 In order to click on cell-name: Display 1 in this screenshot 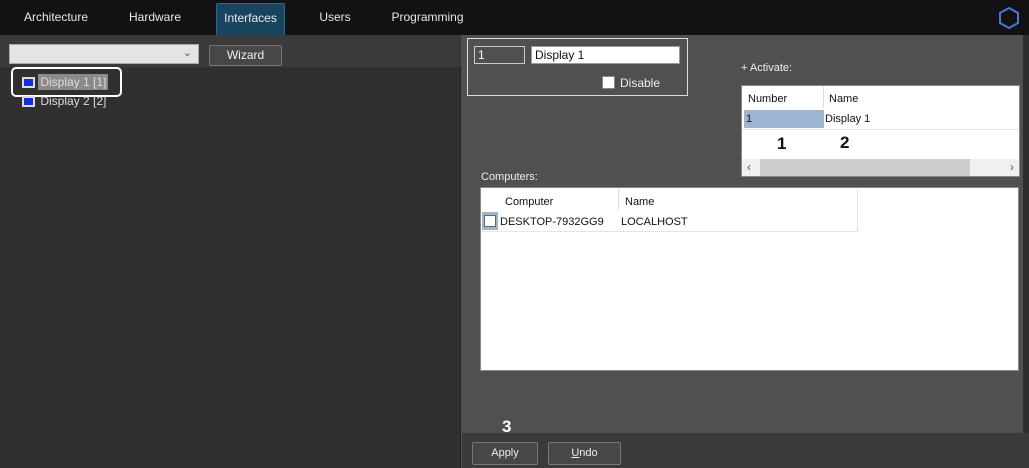, I will do `click(848, 119)`.